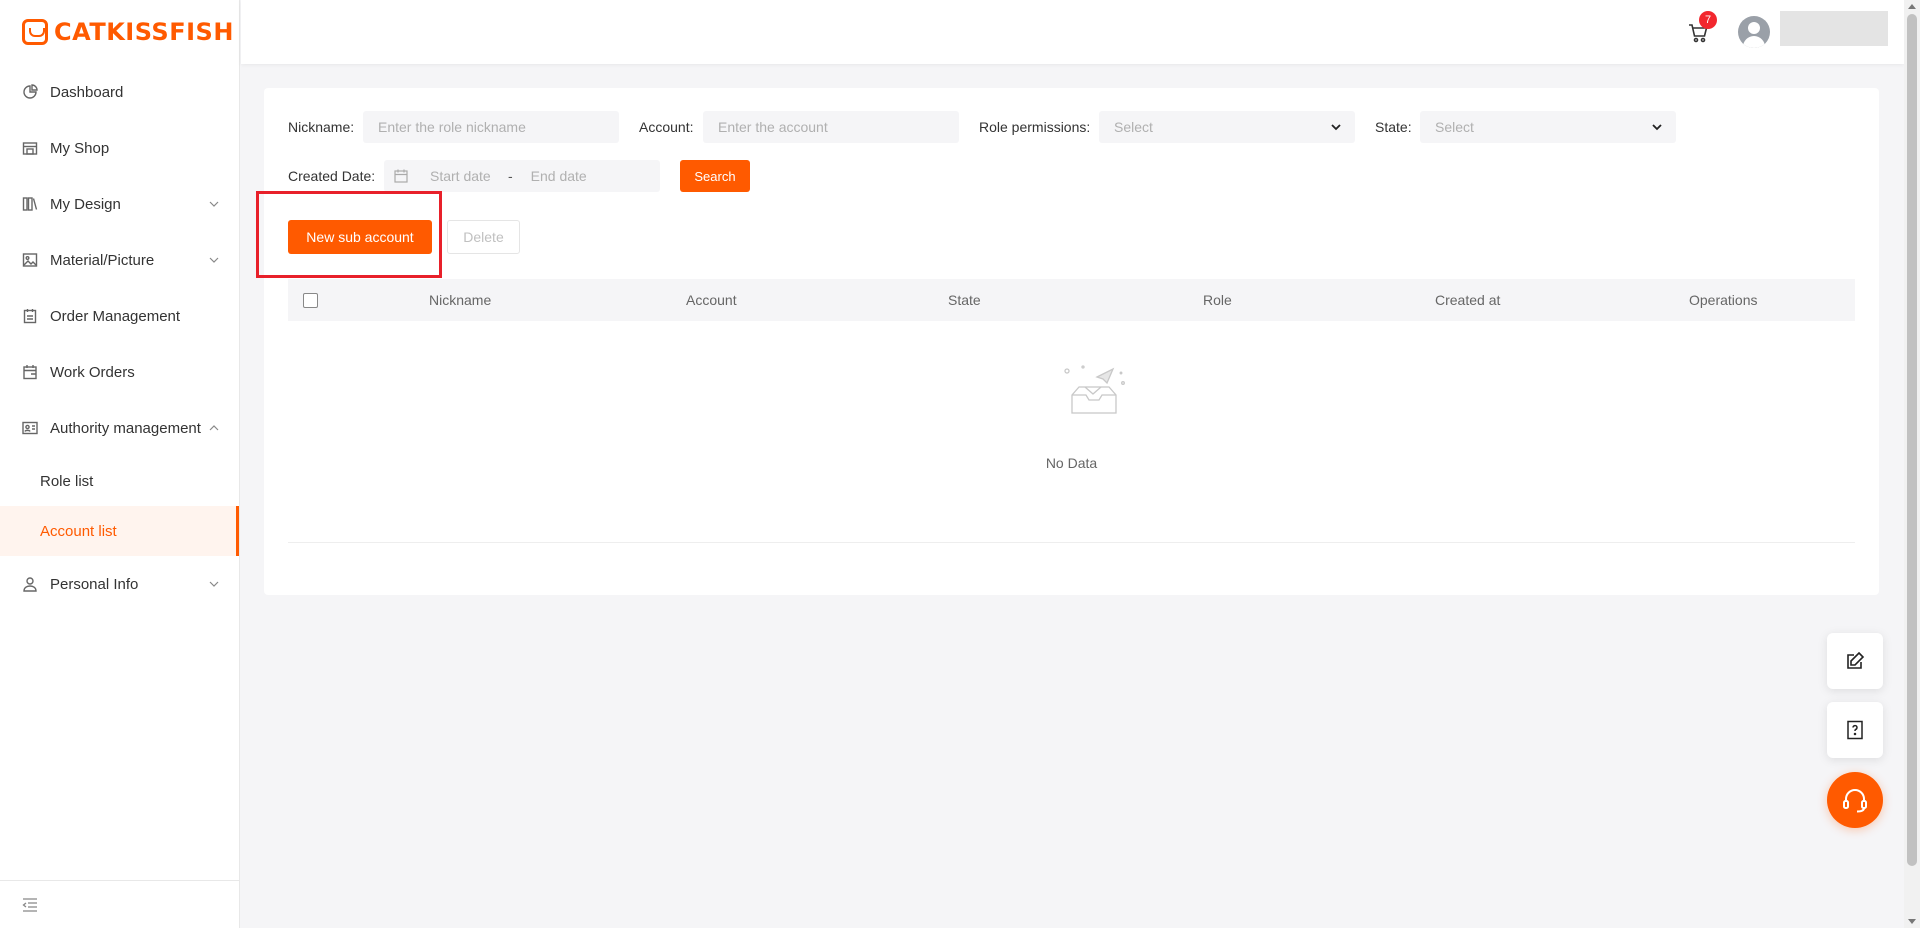 This screenshot has height=928, width=1920. I want to click on sidebar-subitem-account-list: Account list, so click(119, 531).